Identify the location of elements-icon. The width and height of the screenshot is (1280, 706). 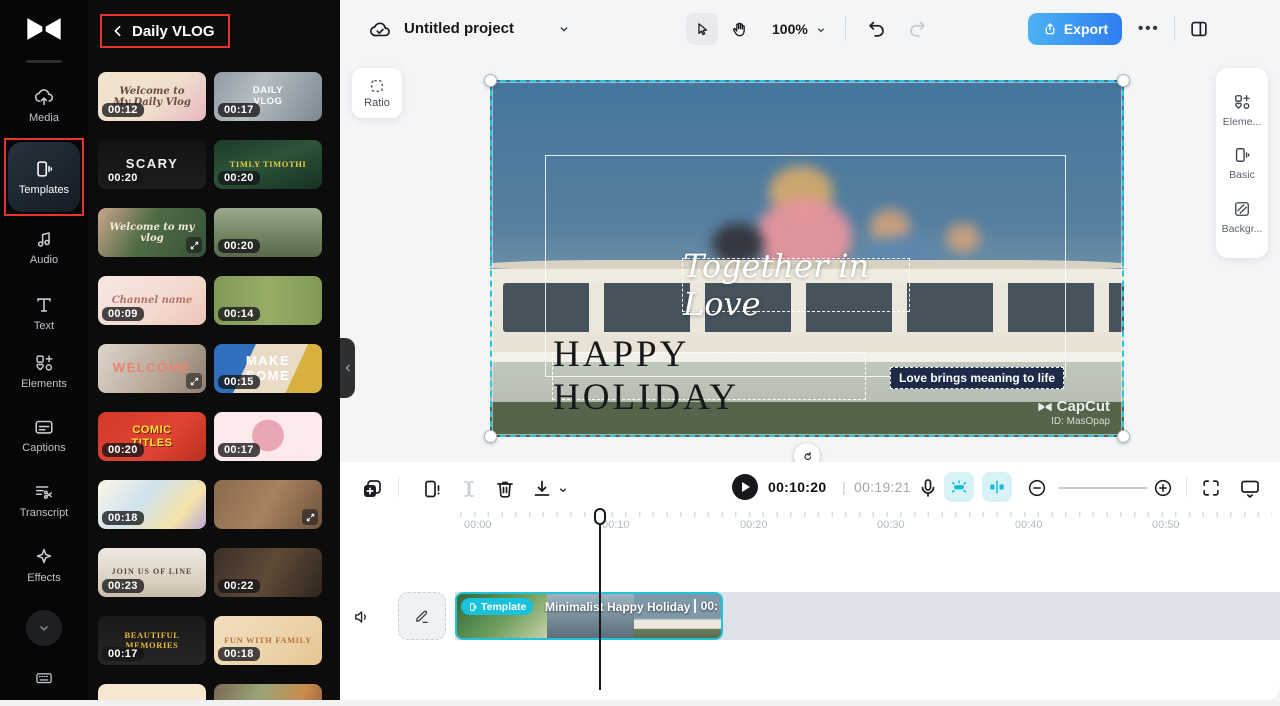
(1242, 102).